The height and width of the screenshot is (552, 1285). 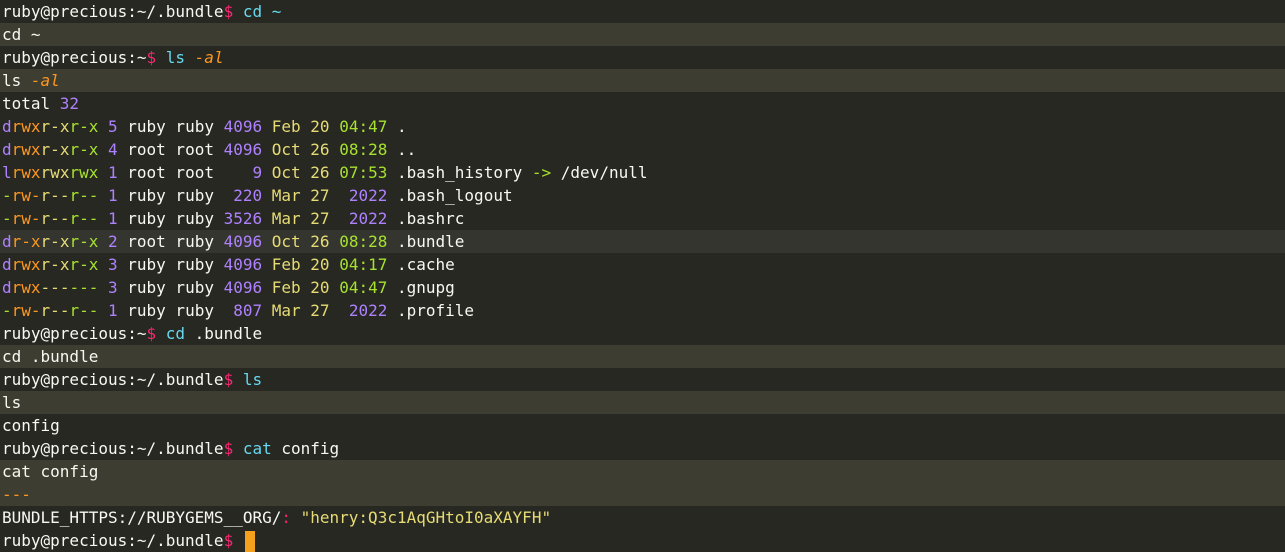 I want to click on terminal-text: /dev/null, so click(x=604, y=172).